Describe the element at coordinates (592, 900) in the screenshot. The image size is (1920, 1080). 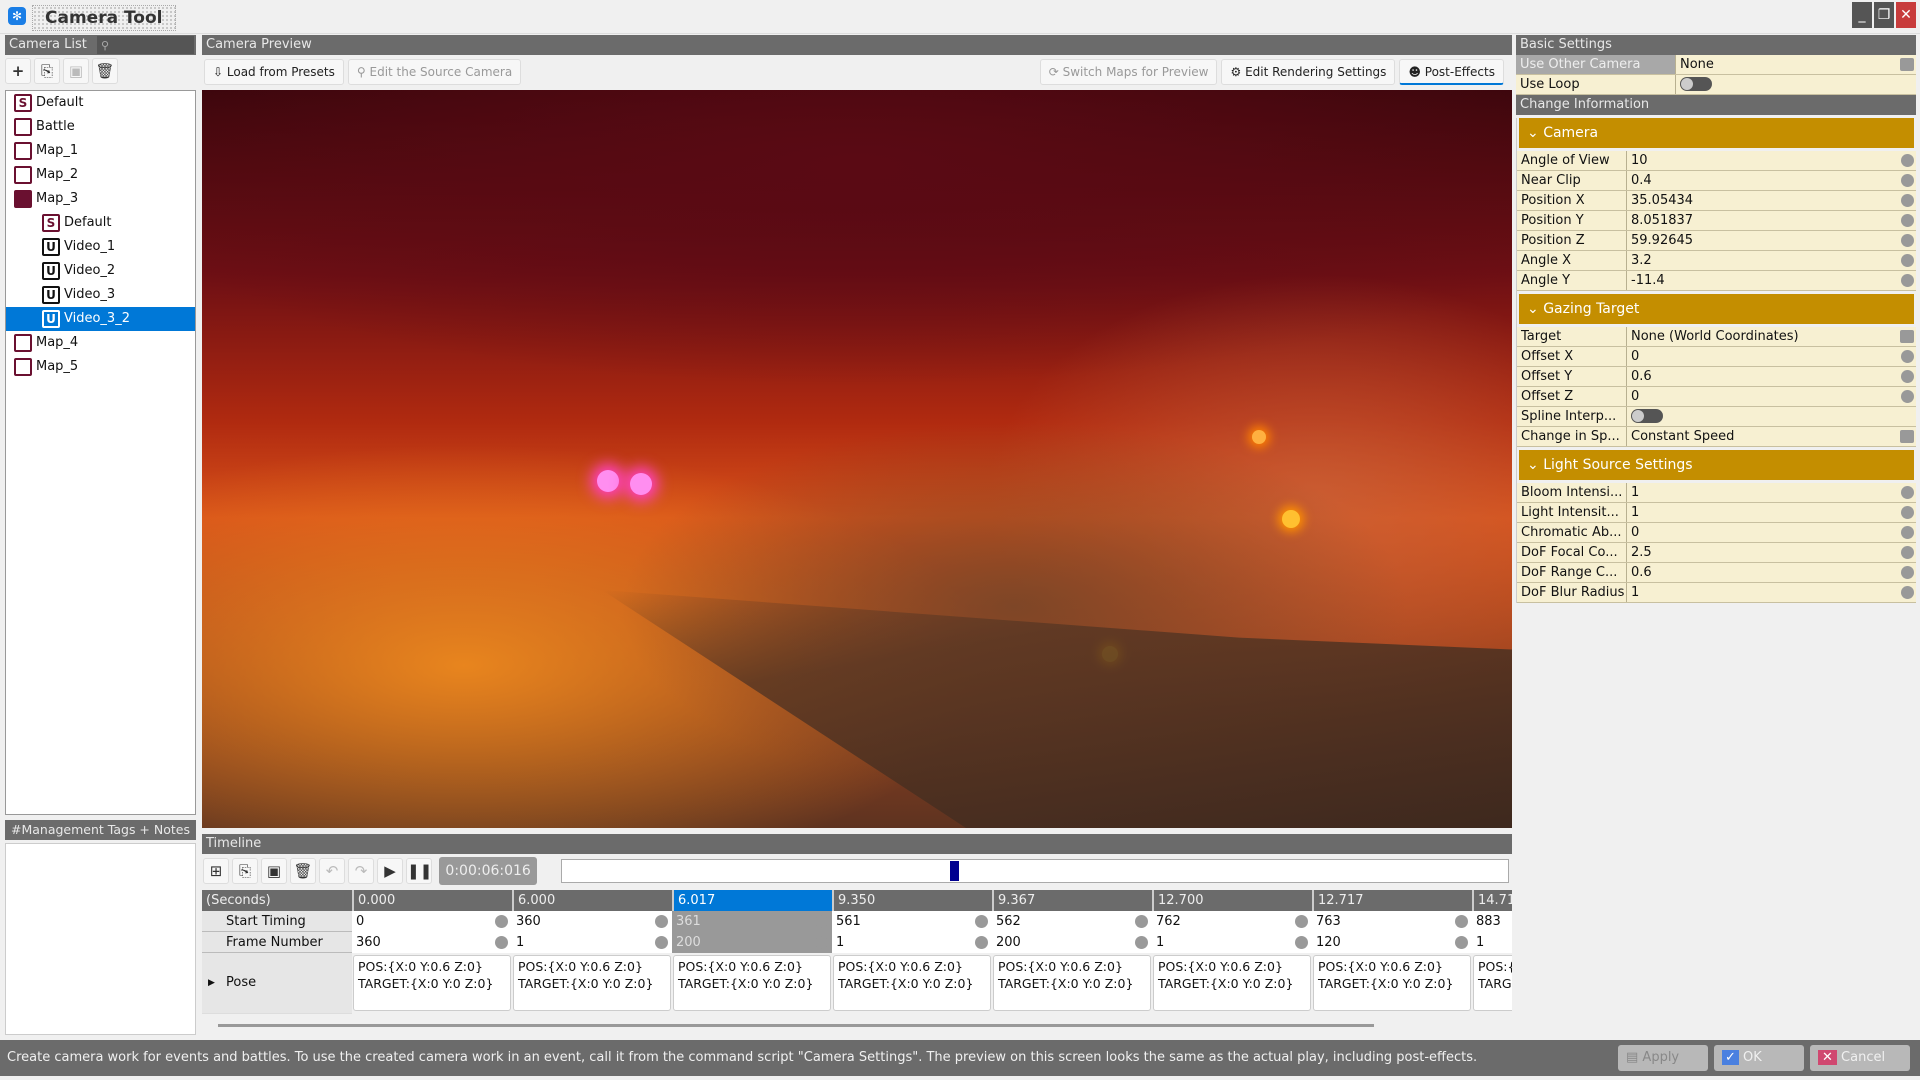
I see `keyframe-seconds: 6.000` at that location.